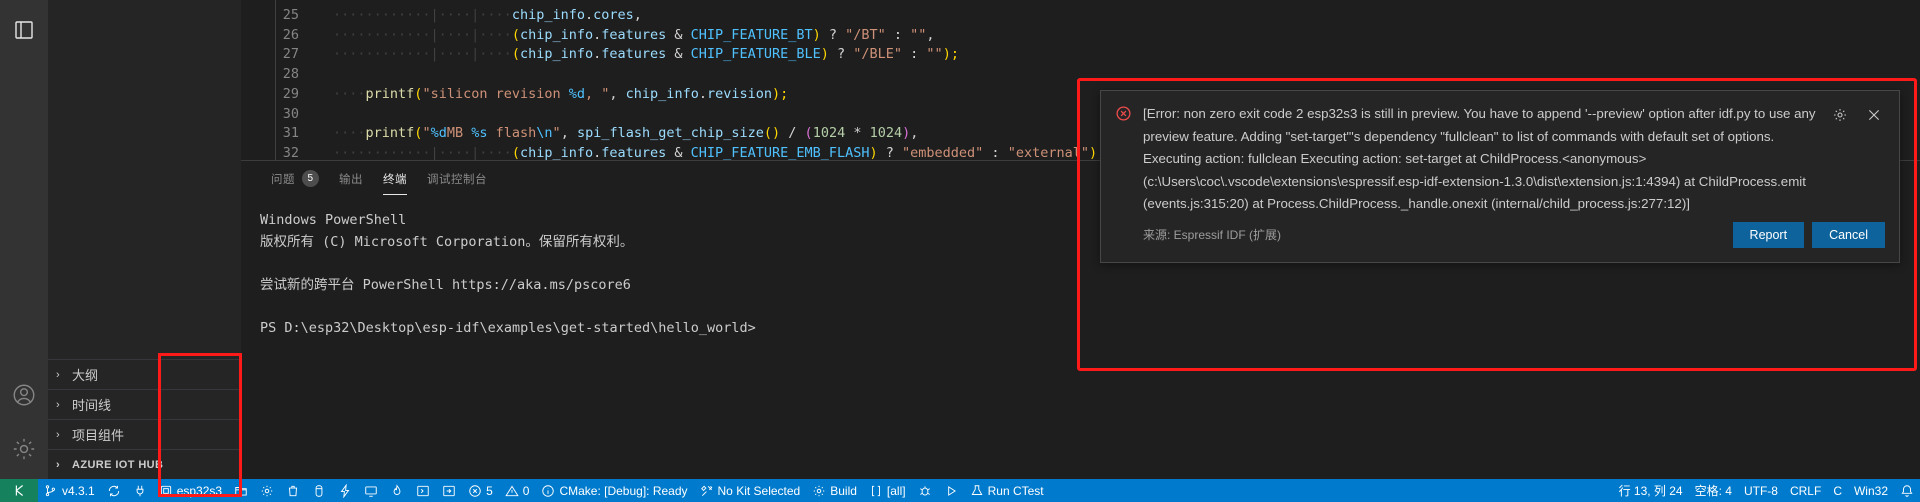  Describe the element at coordinates (834, 490) in the screenshot. I see `status-item-gear: Build` at that location.